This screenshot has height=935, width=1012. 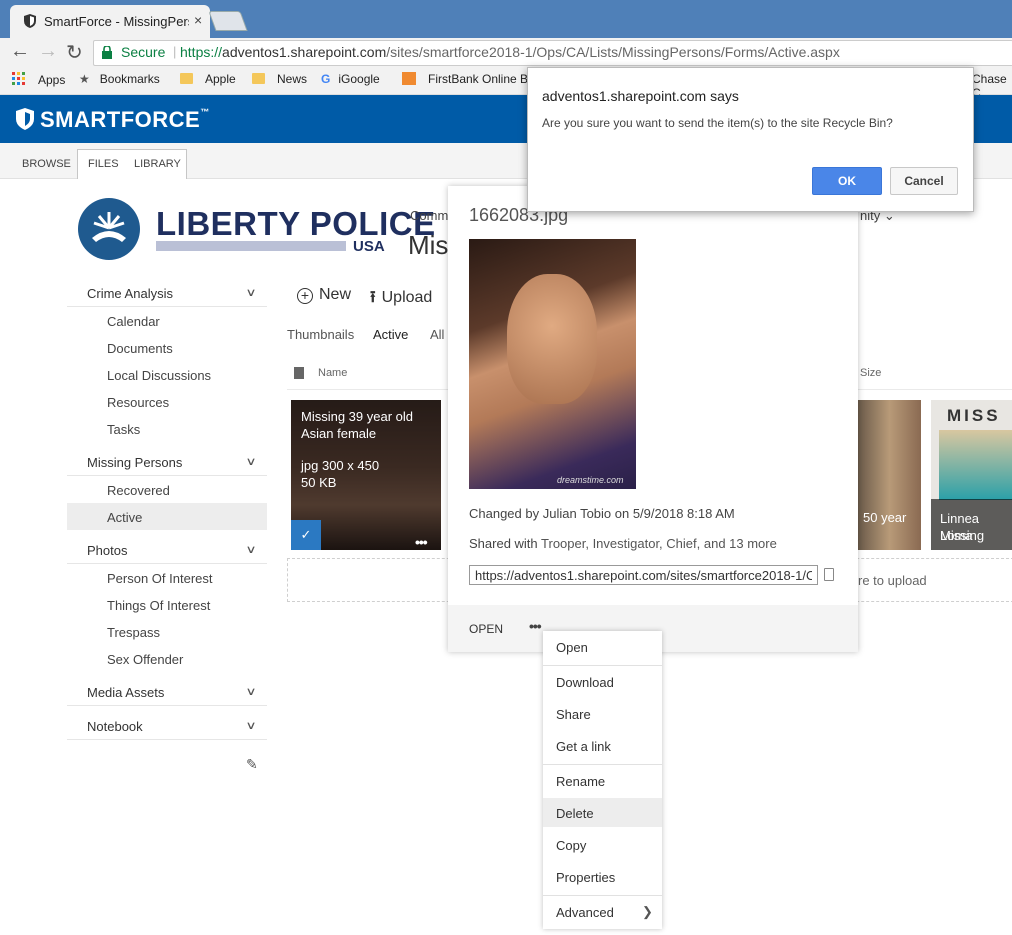 I want to click on url-scheme: https://, so click(x=201, y=52).